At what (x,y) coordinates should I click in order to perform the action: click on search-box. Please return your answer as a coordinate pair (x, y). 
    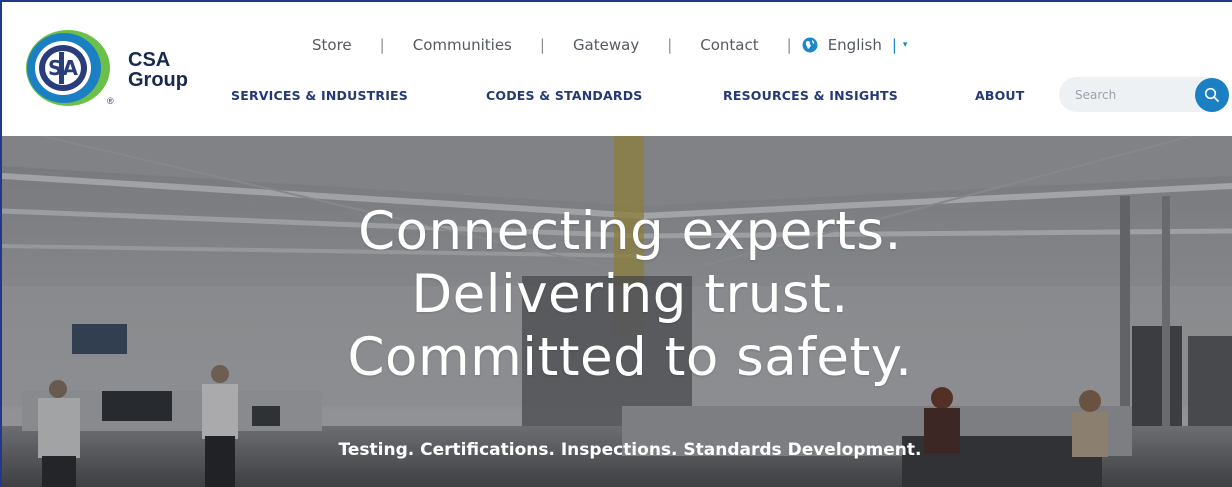
    Looking at the image, I should click on (1144, 94).